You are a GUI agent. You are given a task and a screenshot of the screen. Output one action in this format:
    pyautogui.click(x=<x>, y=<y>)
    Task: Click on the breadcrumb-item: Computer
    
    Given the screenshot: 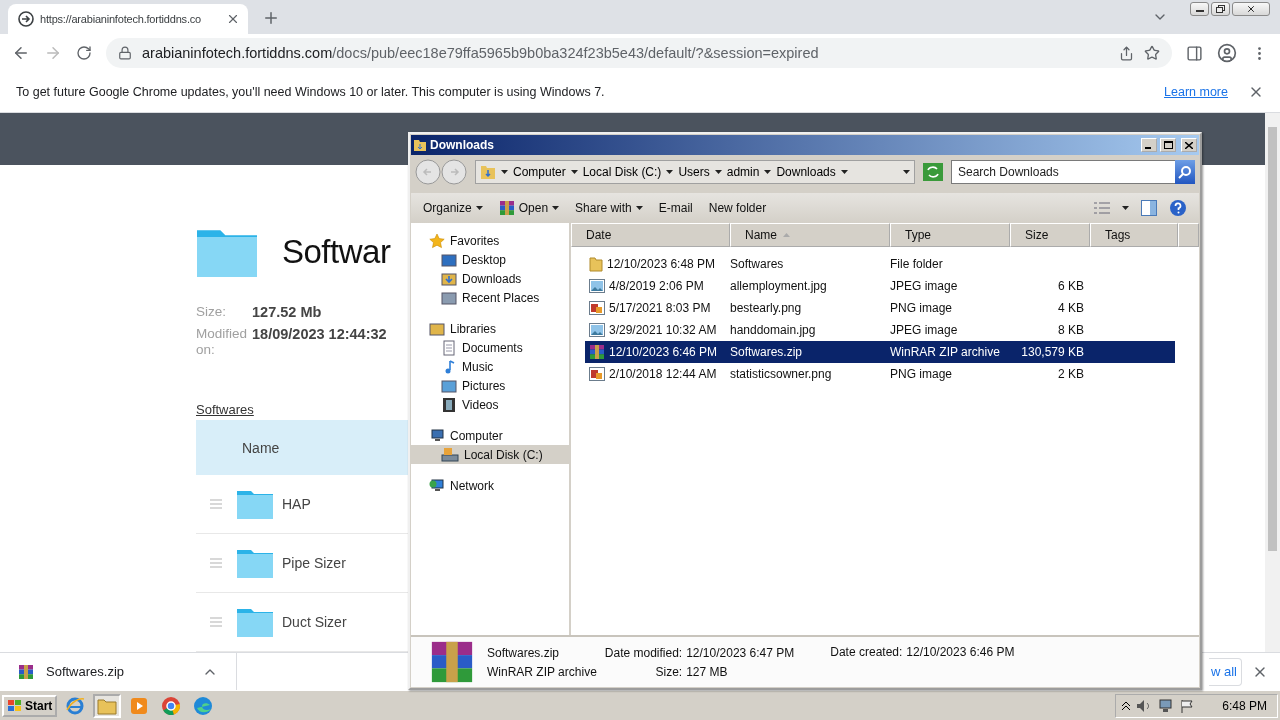 What is the action you would take?
    pyautogui.click(x=539, y=172)
    